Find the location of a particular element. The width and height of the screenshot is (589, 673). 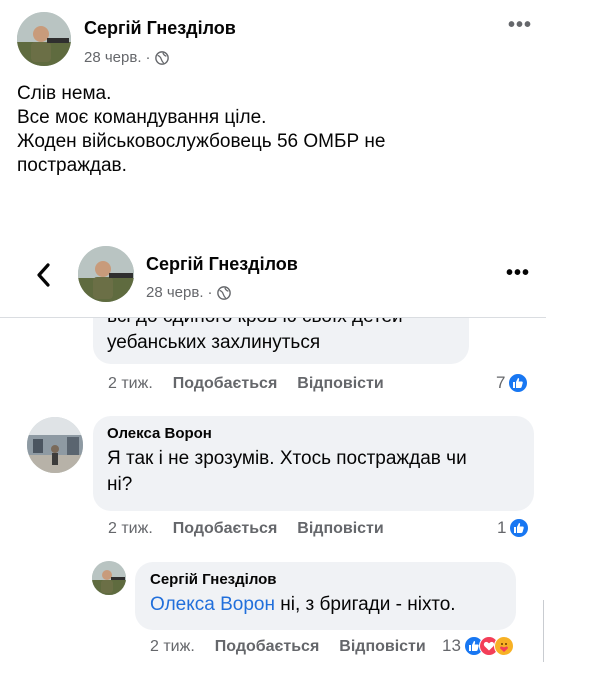

reply-actions: 2 тиж. Подобається Відповісти is located at coordinates (298, 647).